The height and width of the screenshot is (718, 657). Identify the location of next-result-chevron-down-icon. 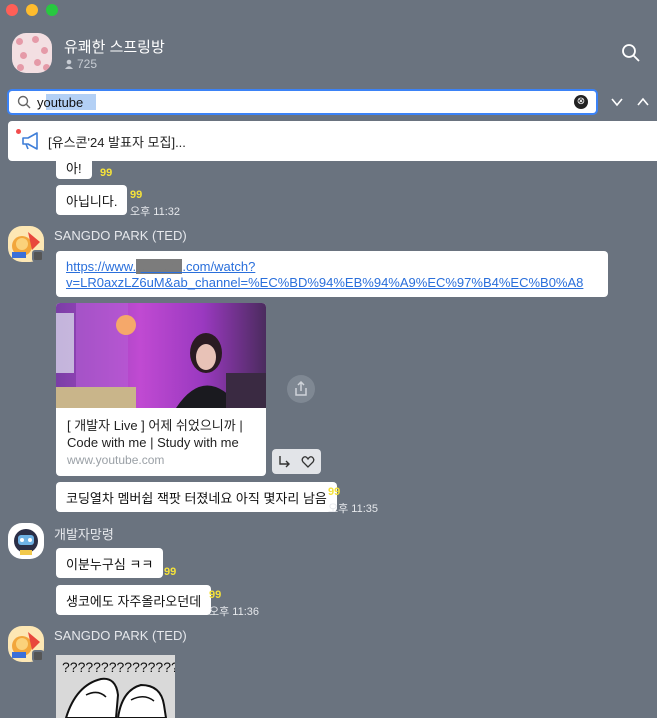
(617, 102).